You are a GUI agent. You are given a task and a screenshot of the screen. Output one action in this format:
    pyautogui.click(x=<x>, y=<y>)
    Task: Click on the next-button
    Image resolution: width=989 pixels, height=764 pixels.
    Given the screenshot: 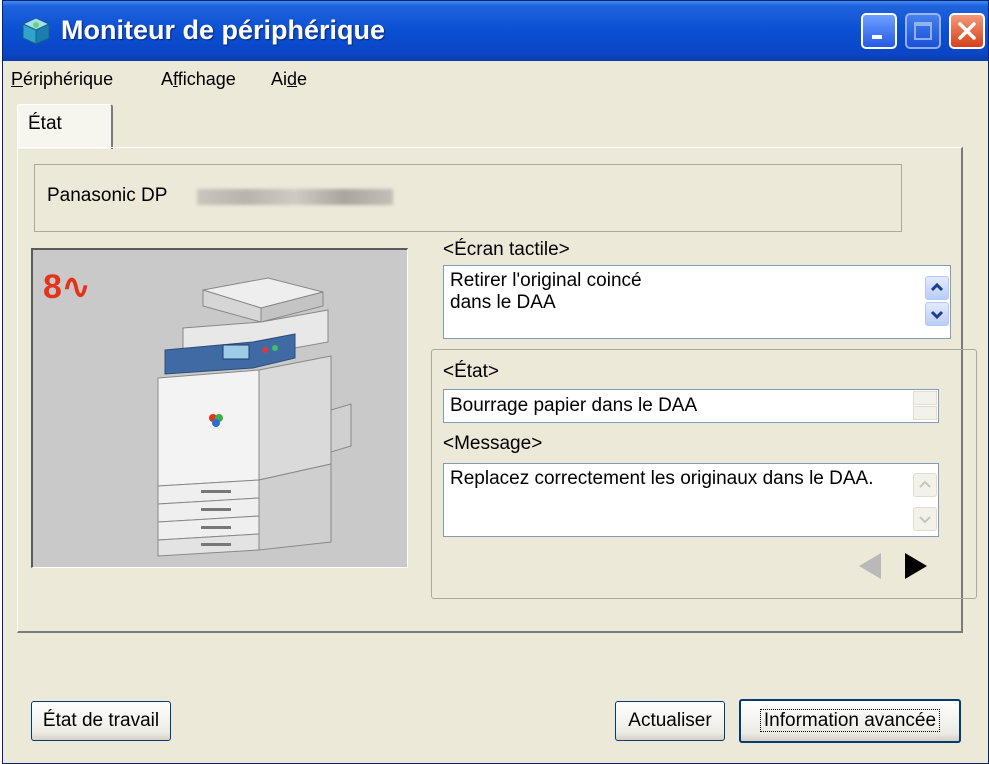 What is the action you would take?
    pyautogui.click(x=916, y=566)
    